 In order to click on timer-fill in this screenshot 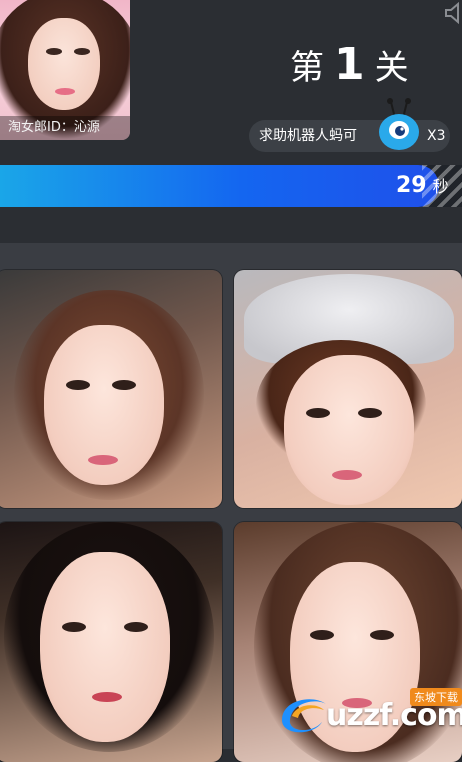, I will do `click(219, 186)`.